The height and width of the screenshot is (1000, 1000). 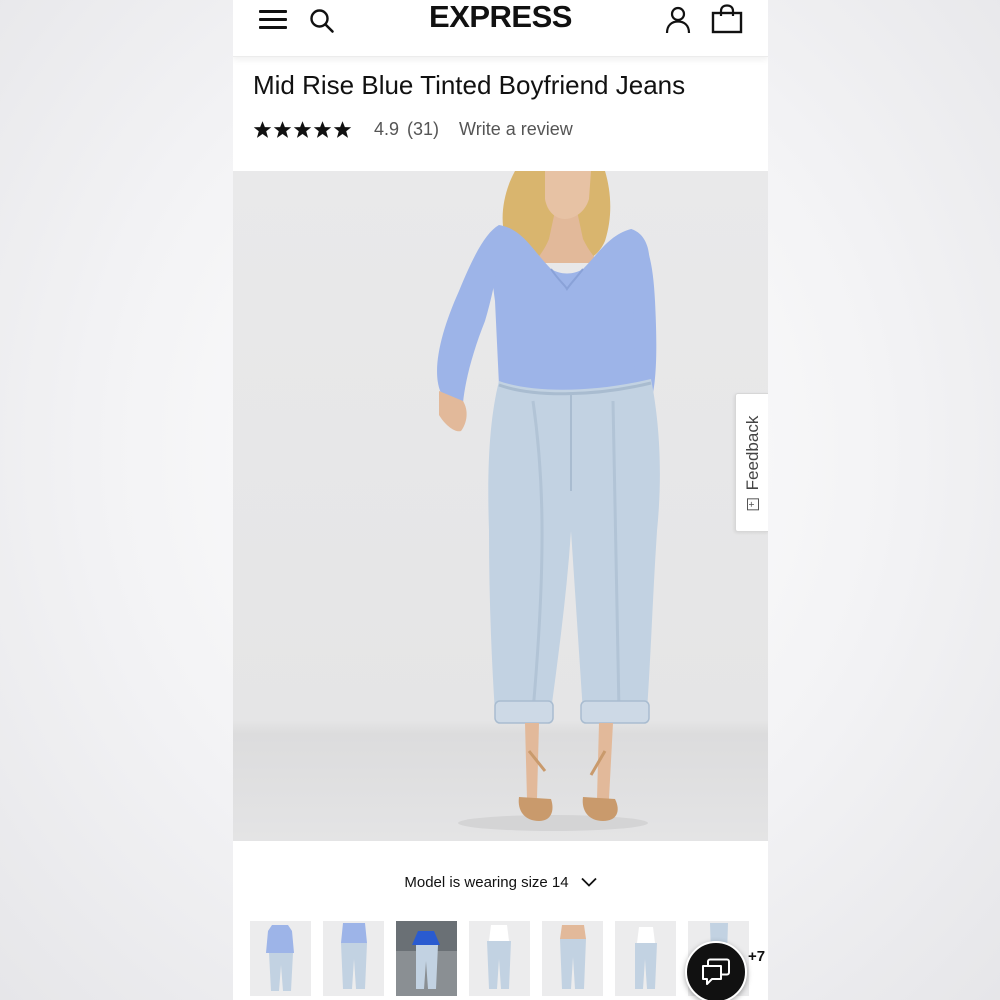 I want to click on chat-bubbles-icon, so click(x=716, y=971).